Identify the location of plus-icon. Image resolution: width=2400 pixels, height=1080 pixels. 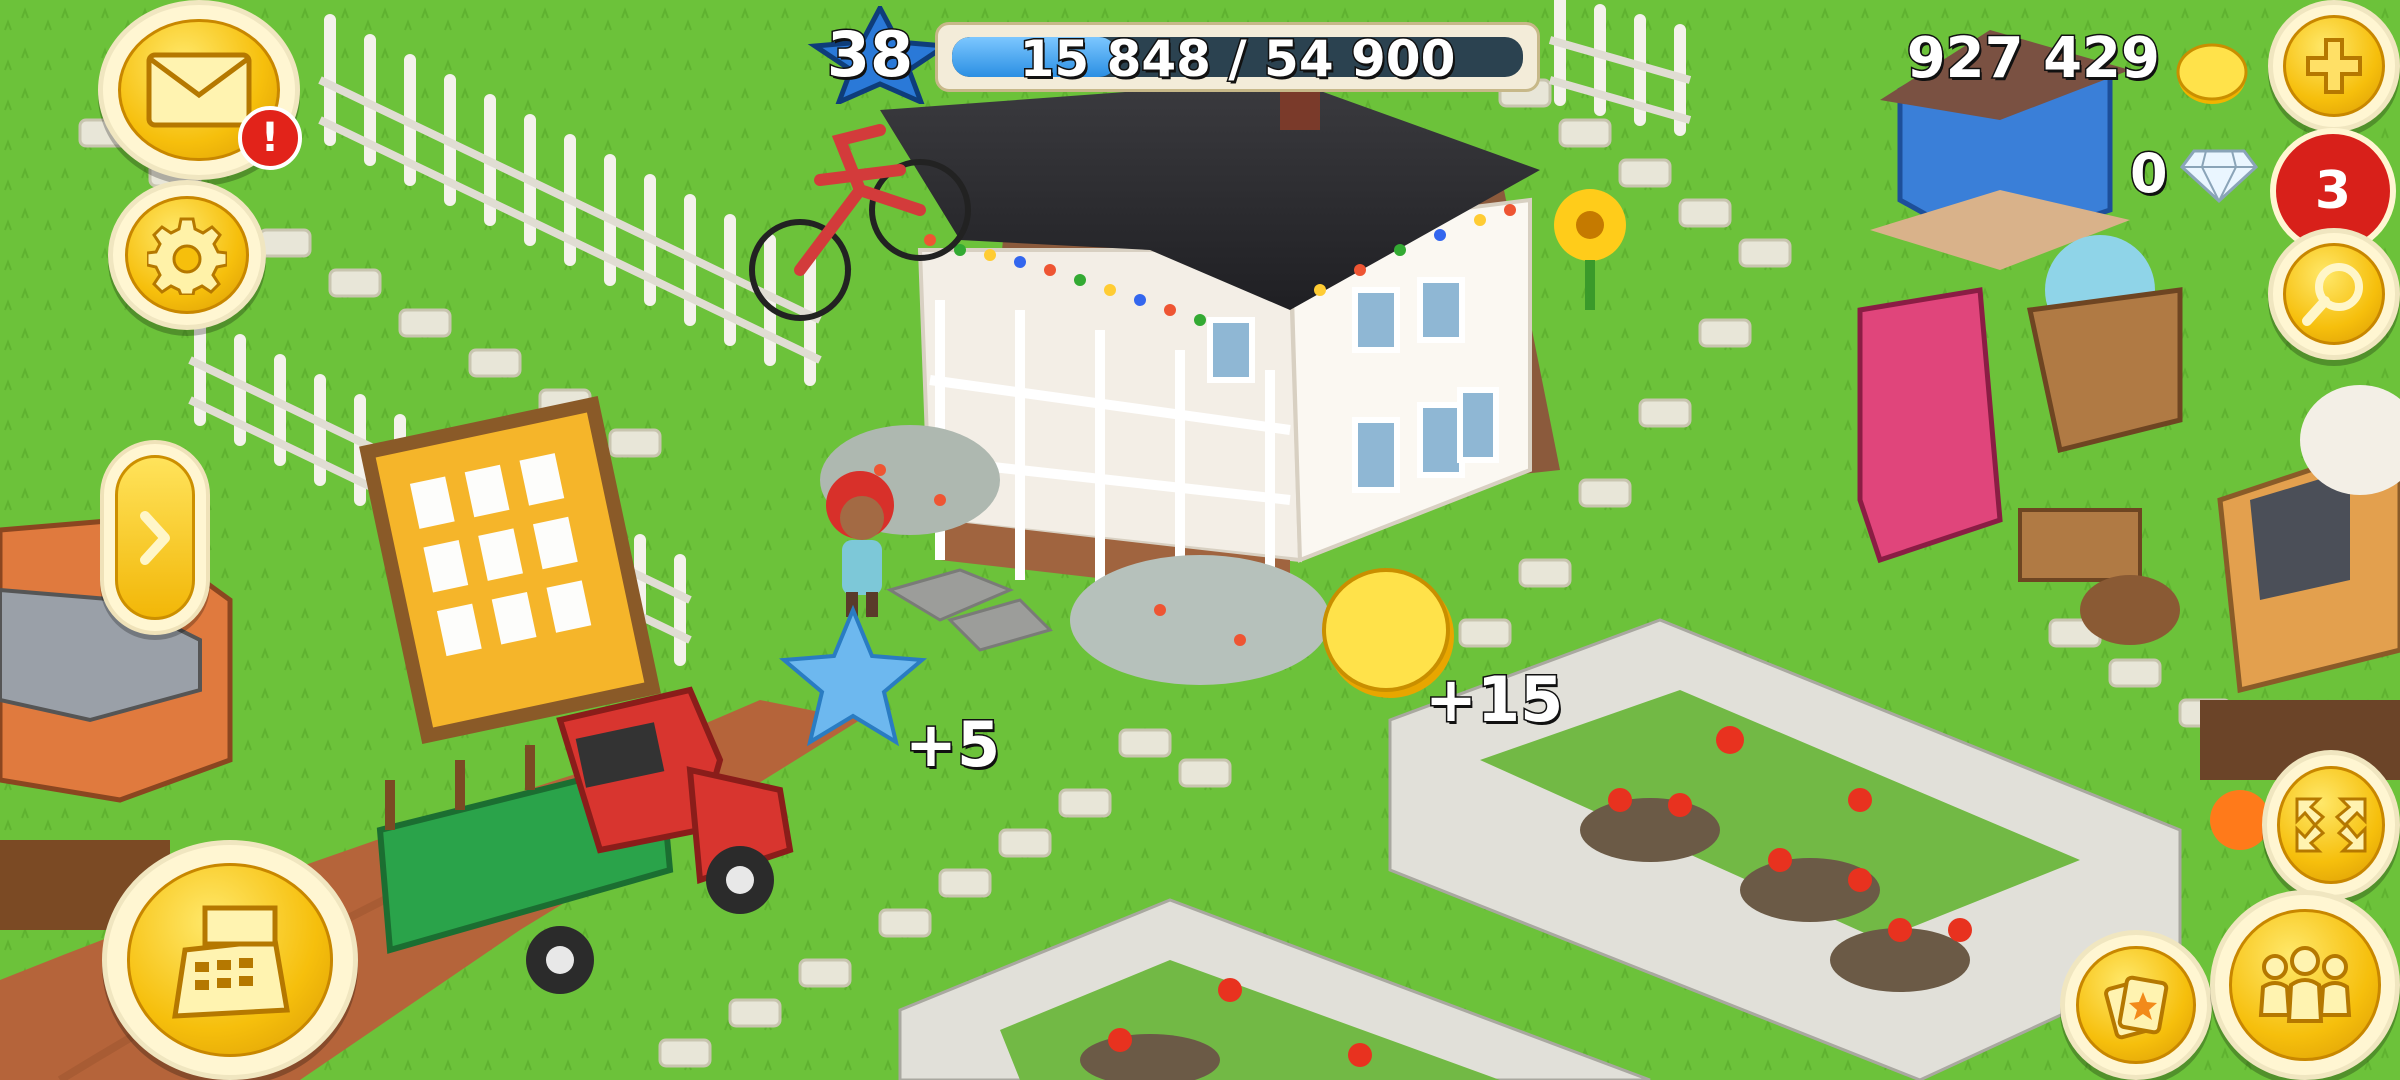
(2334, 66).